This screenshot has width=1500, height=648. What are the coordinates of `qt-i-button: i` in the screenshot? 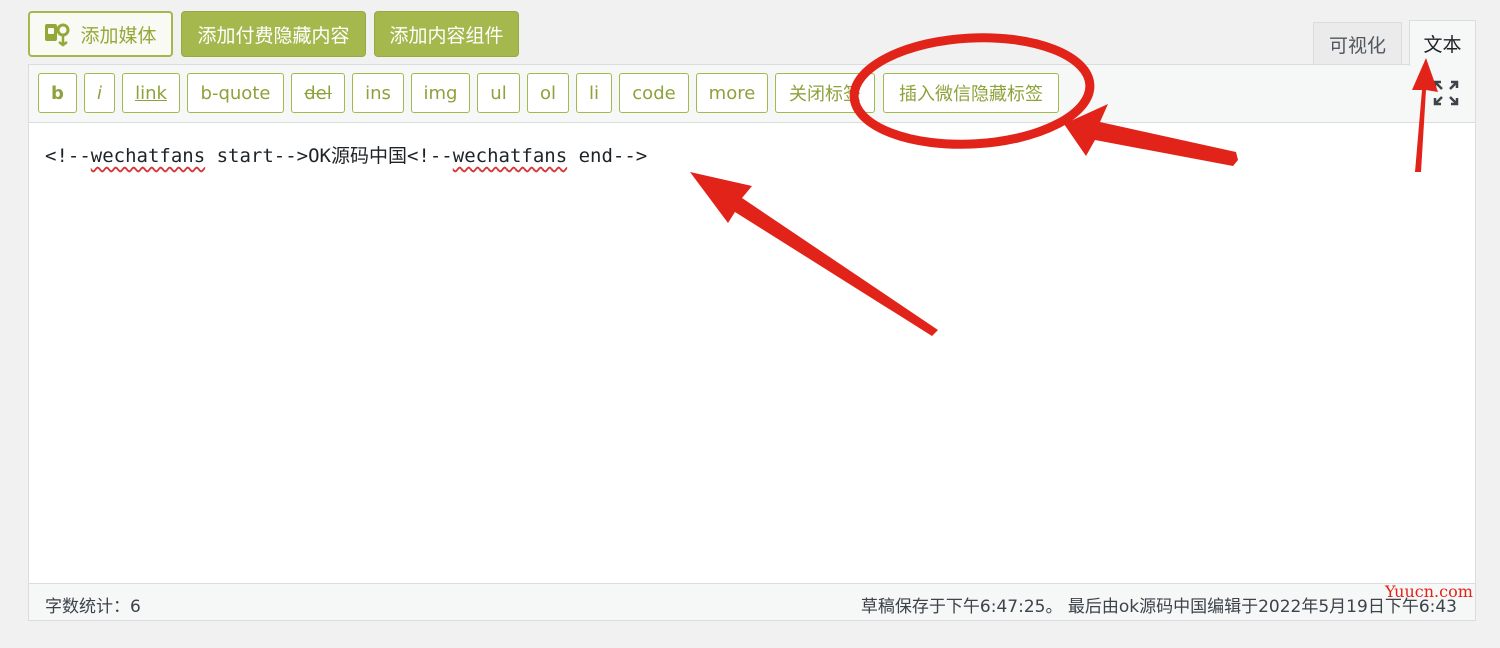 It's located at (99, 93).